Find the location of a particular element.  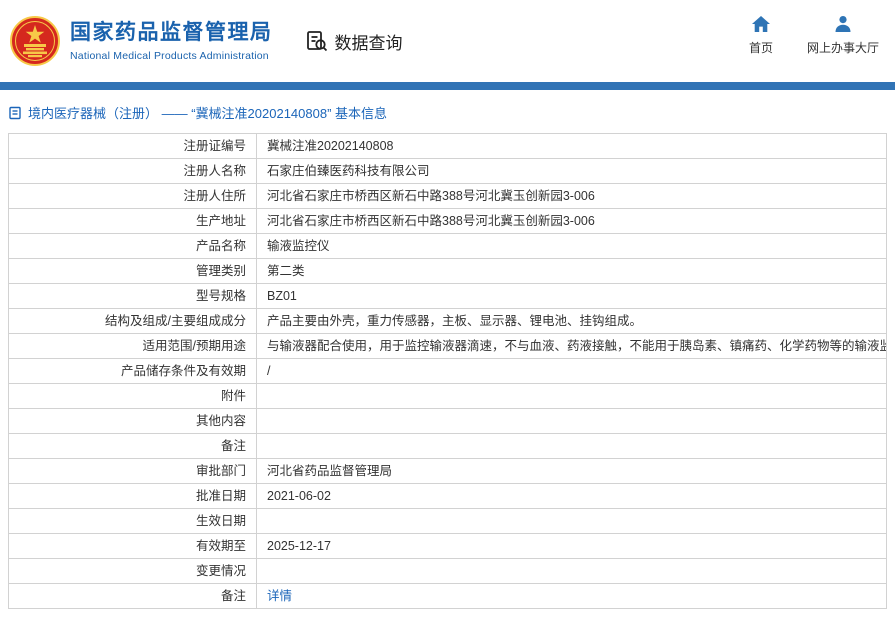

row-label: 适用范围/预期用途 is located at coordinates (132, 346).